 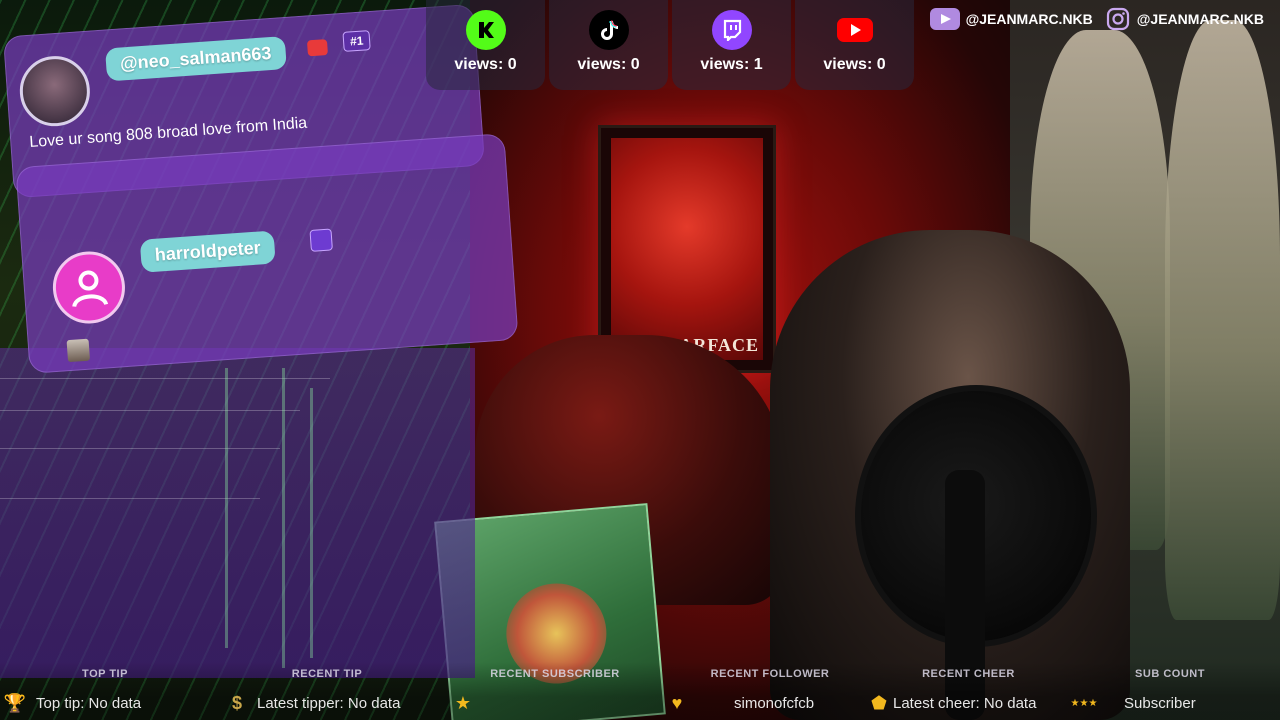 I want to click on view-counter-tiktok: views: 0, so click(x=608, y=45).